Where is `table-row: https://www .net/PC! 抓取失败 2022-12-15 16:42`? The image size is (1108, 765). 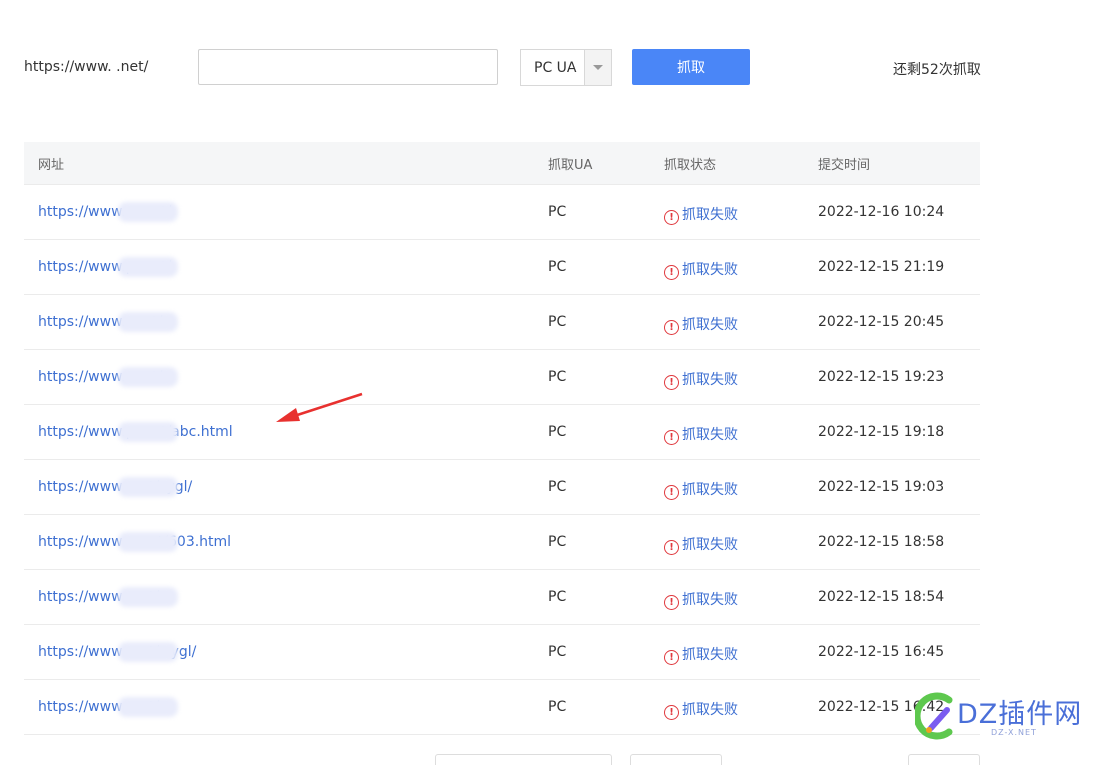
table-row: https://www .net/PC! 抓取失败 2022-12-15 16:42 is located at coordinates (502, 707).